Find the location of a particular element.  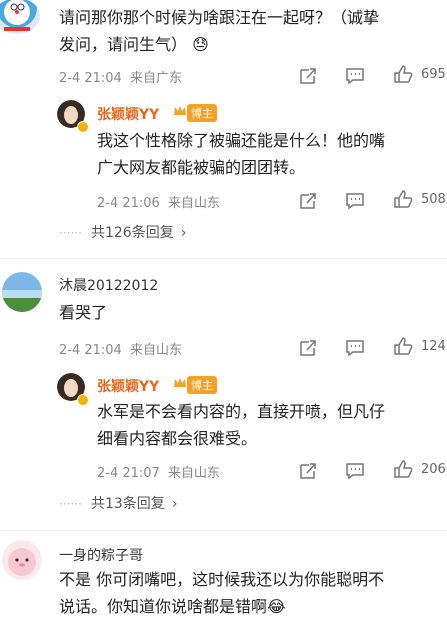

reply-line: 广大网友都能被骗的团团转。 is located at coordinates (201, 167).